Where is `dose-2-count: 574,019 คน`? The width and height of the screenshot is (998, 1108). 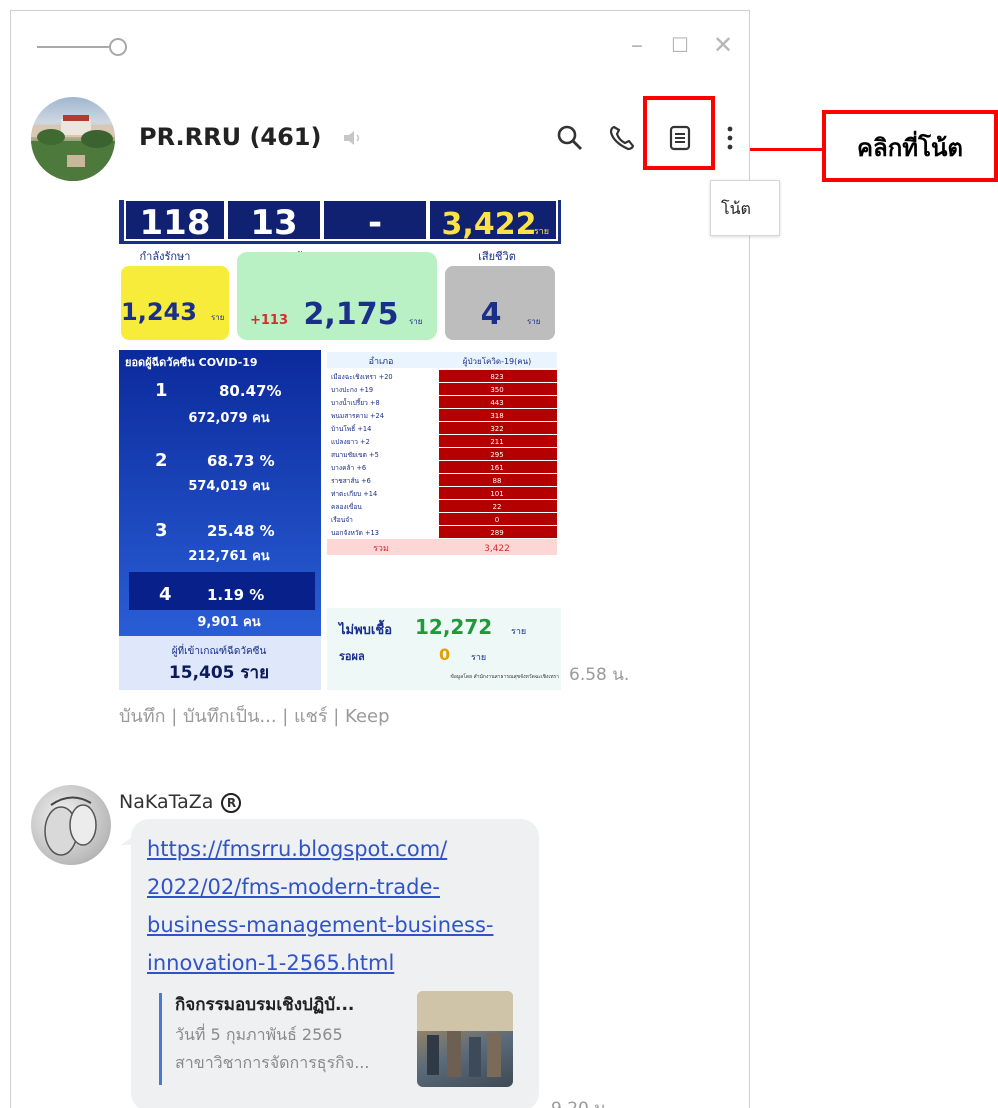
dose-2-count: 574,019 คน is located at coordinates (228, 486).